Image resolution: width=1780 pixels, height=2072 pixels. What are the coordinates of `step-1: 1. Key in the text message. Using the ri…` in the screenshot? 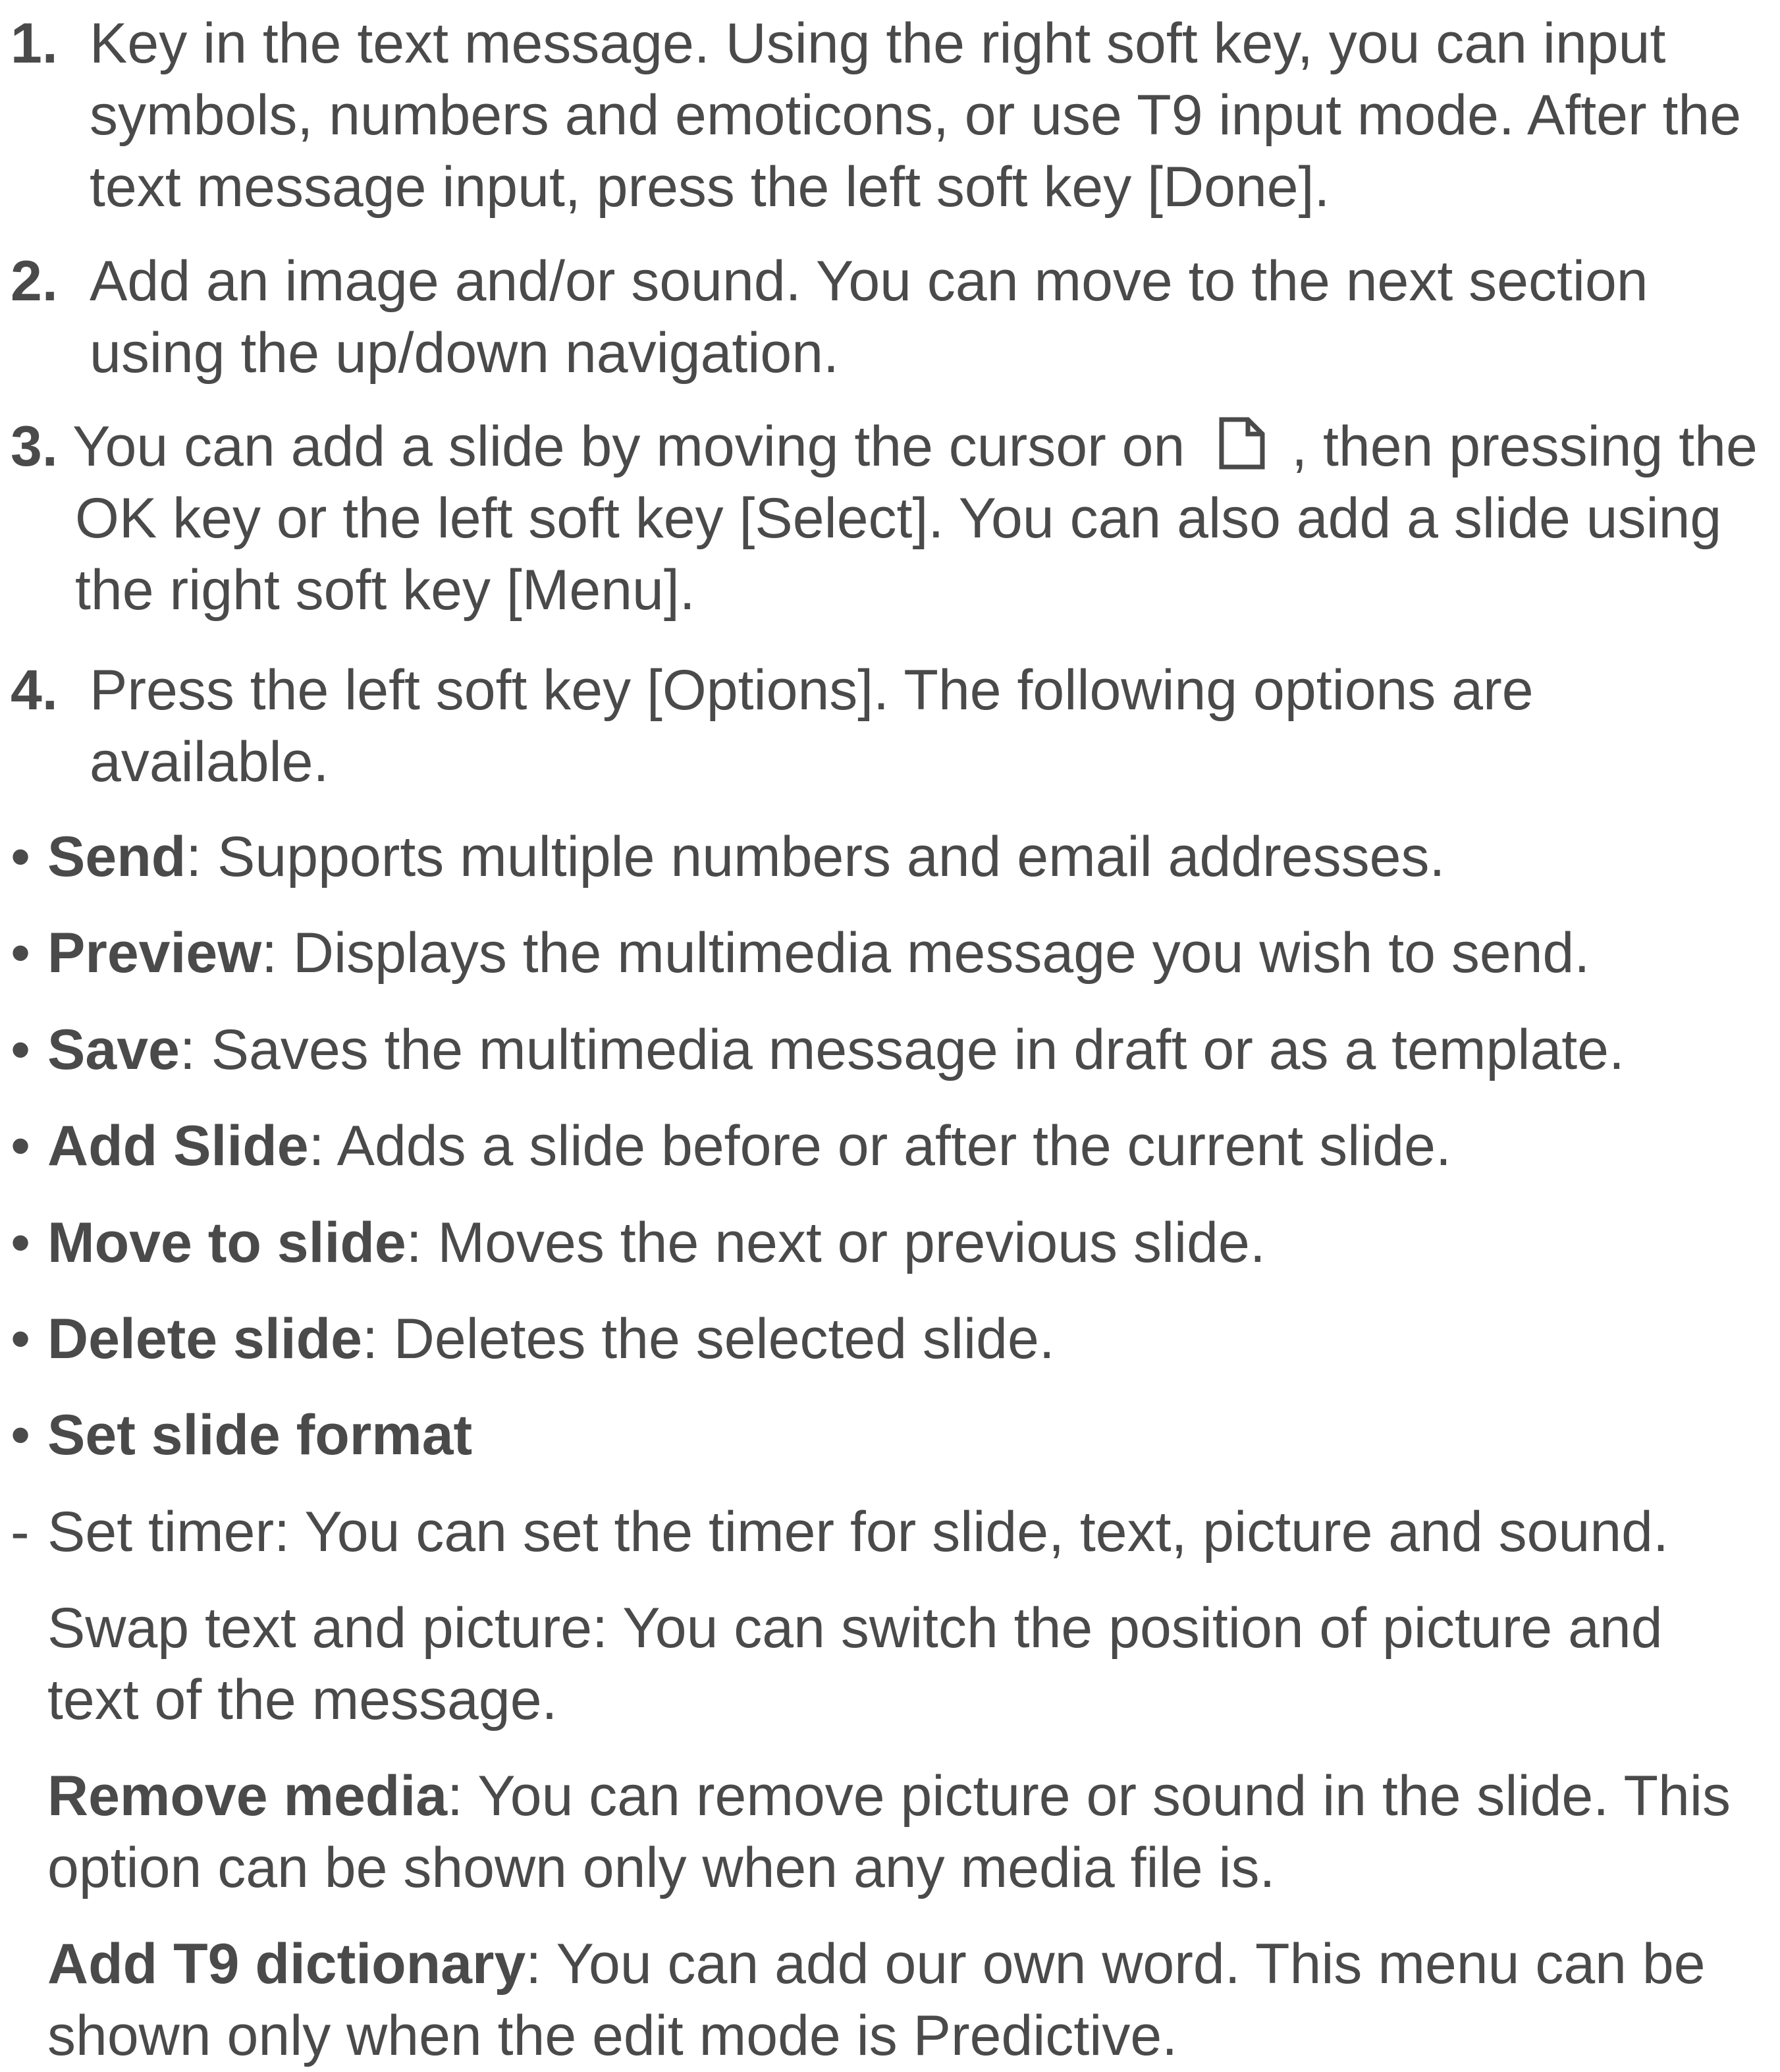 It's located at (890, 116).